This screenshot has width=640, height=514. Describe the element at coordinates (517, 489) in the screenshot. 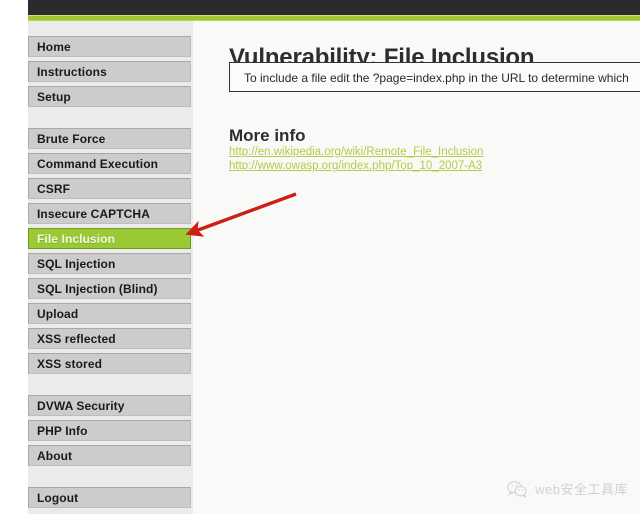

I see `wechat-icon` at that location.